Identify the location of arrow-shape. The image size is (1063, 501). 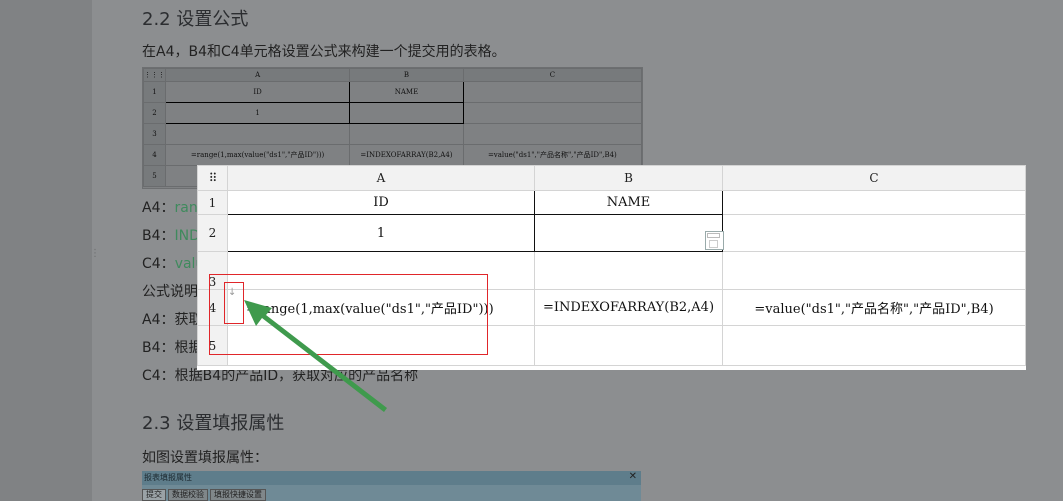
(315, 356).